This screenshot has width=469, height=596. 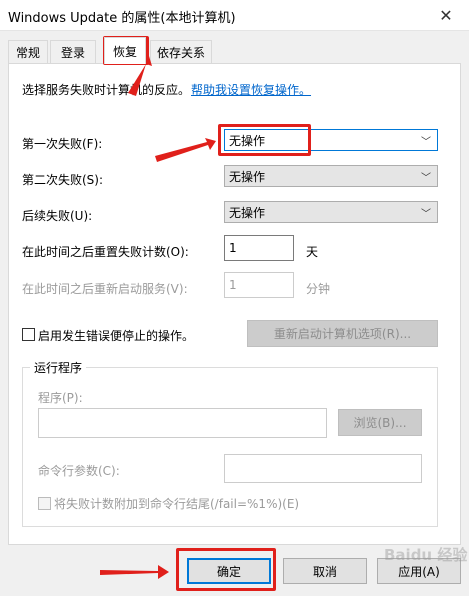 What do you see at coordinates (125, 50) in the screenshot?
I see `tab-recovery: 恢复` at bounding box center [125, 50].